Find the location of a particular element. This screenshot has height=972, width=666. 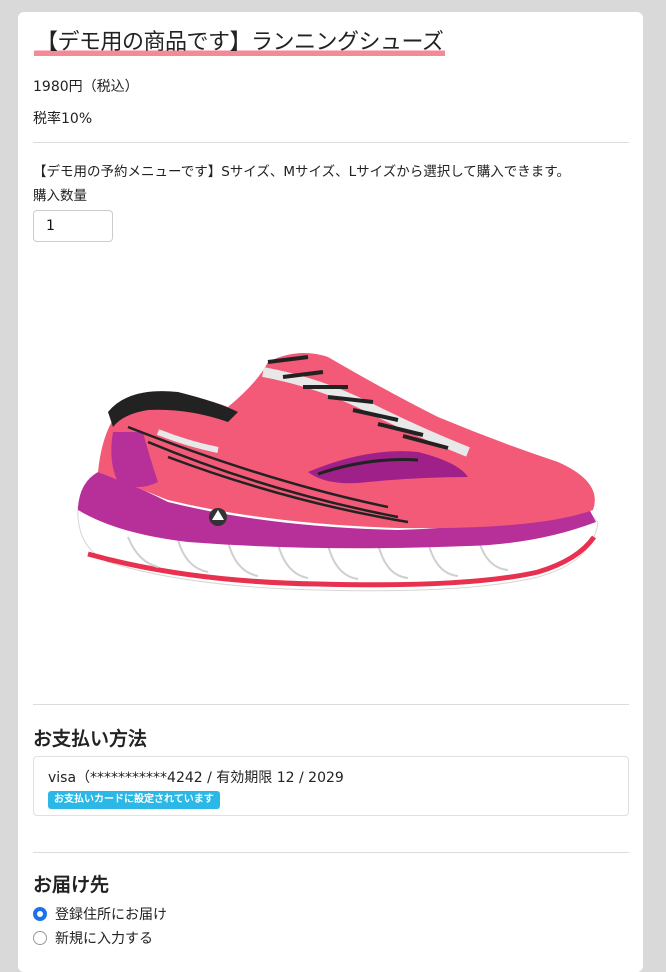

product-title: 【デモ用の商品です】ランニングシューズ is located at coordinates (240, 43).